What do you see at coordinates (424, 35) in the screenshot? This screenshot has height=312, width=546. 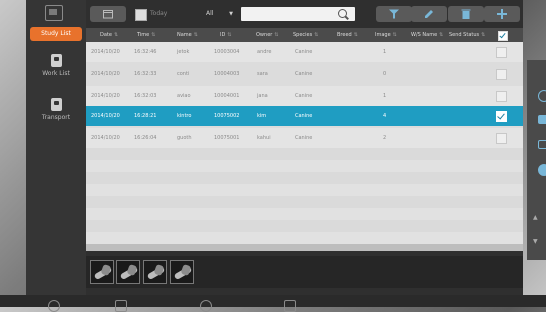 I see `col-label: W/S Name` at bounding box center [424, 35].